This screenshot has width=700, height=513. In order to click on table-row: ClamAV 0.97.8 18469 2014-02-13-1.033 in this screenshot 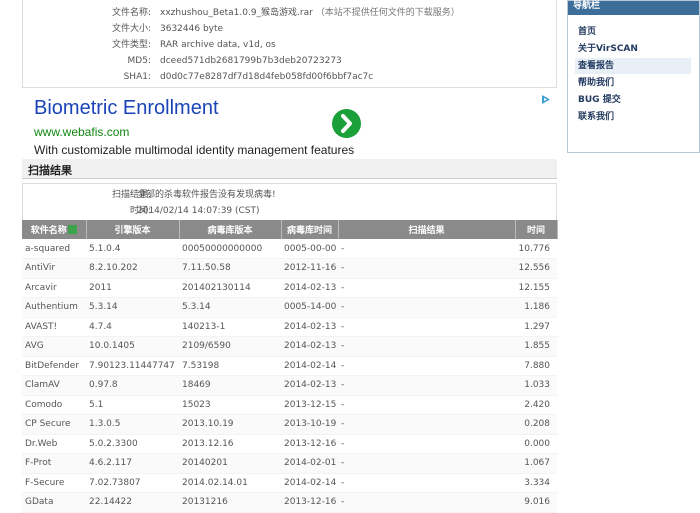, I will do `click(289, 385)`.